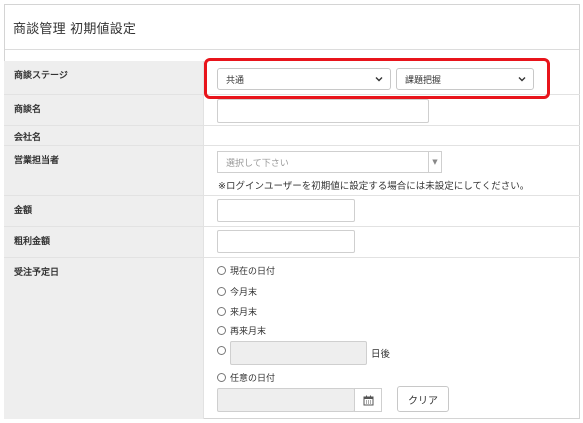  I want to click on days-after-input, so click(298, 353).